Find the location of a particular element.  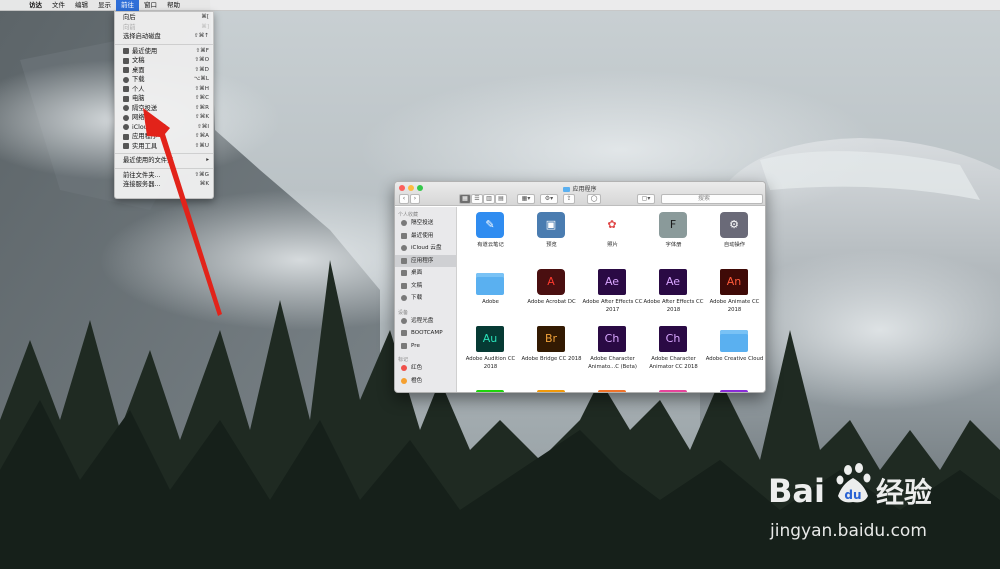

menu-window: 窗口 is located at coordinates (150, 5).